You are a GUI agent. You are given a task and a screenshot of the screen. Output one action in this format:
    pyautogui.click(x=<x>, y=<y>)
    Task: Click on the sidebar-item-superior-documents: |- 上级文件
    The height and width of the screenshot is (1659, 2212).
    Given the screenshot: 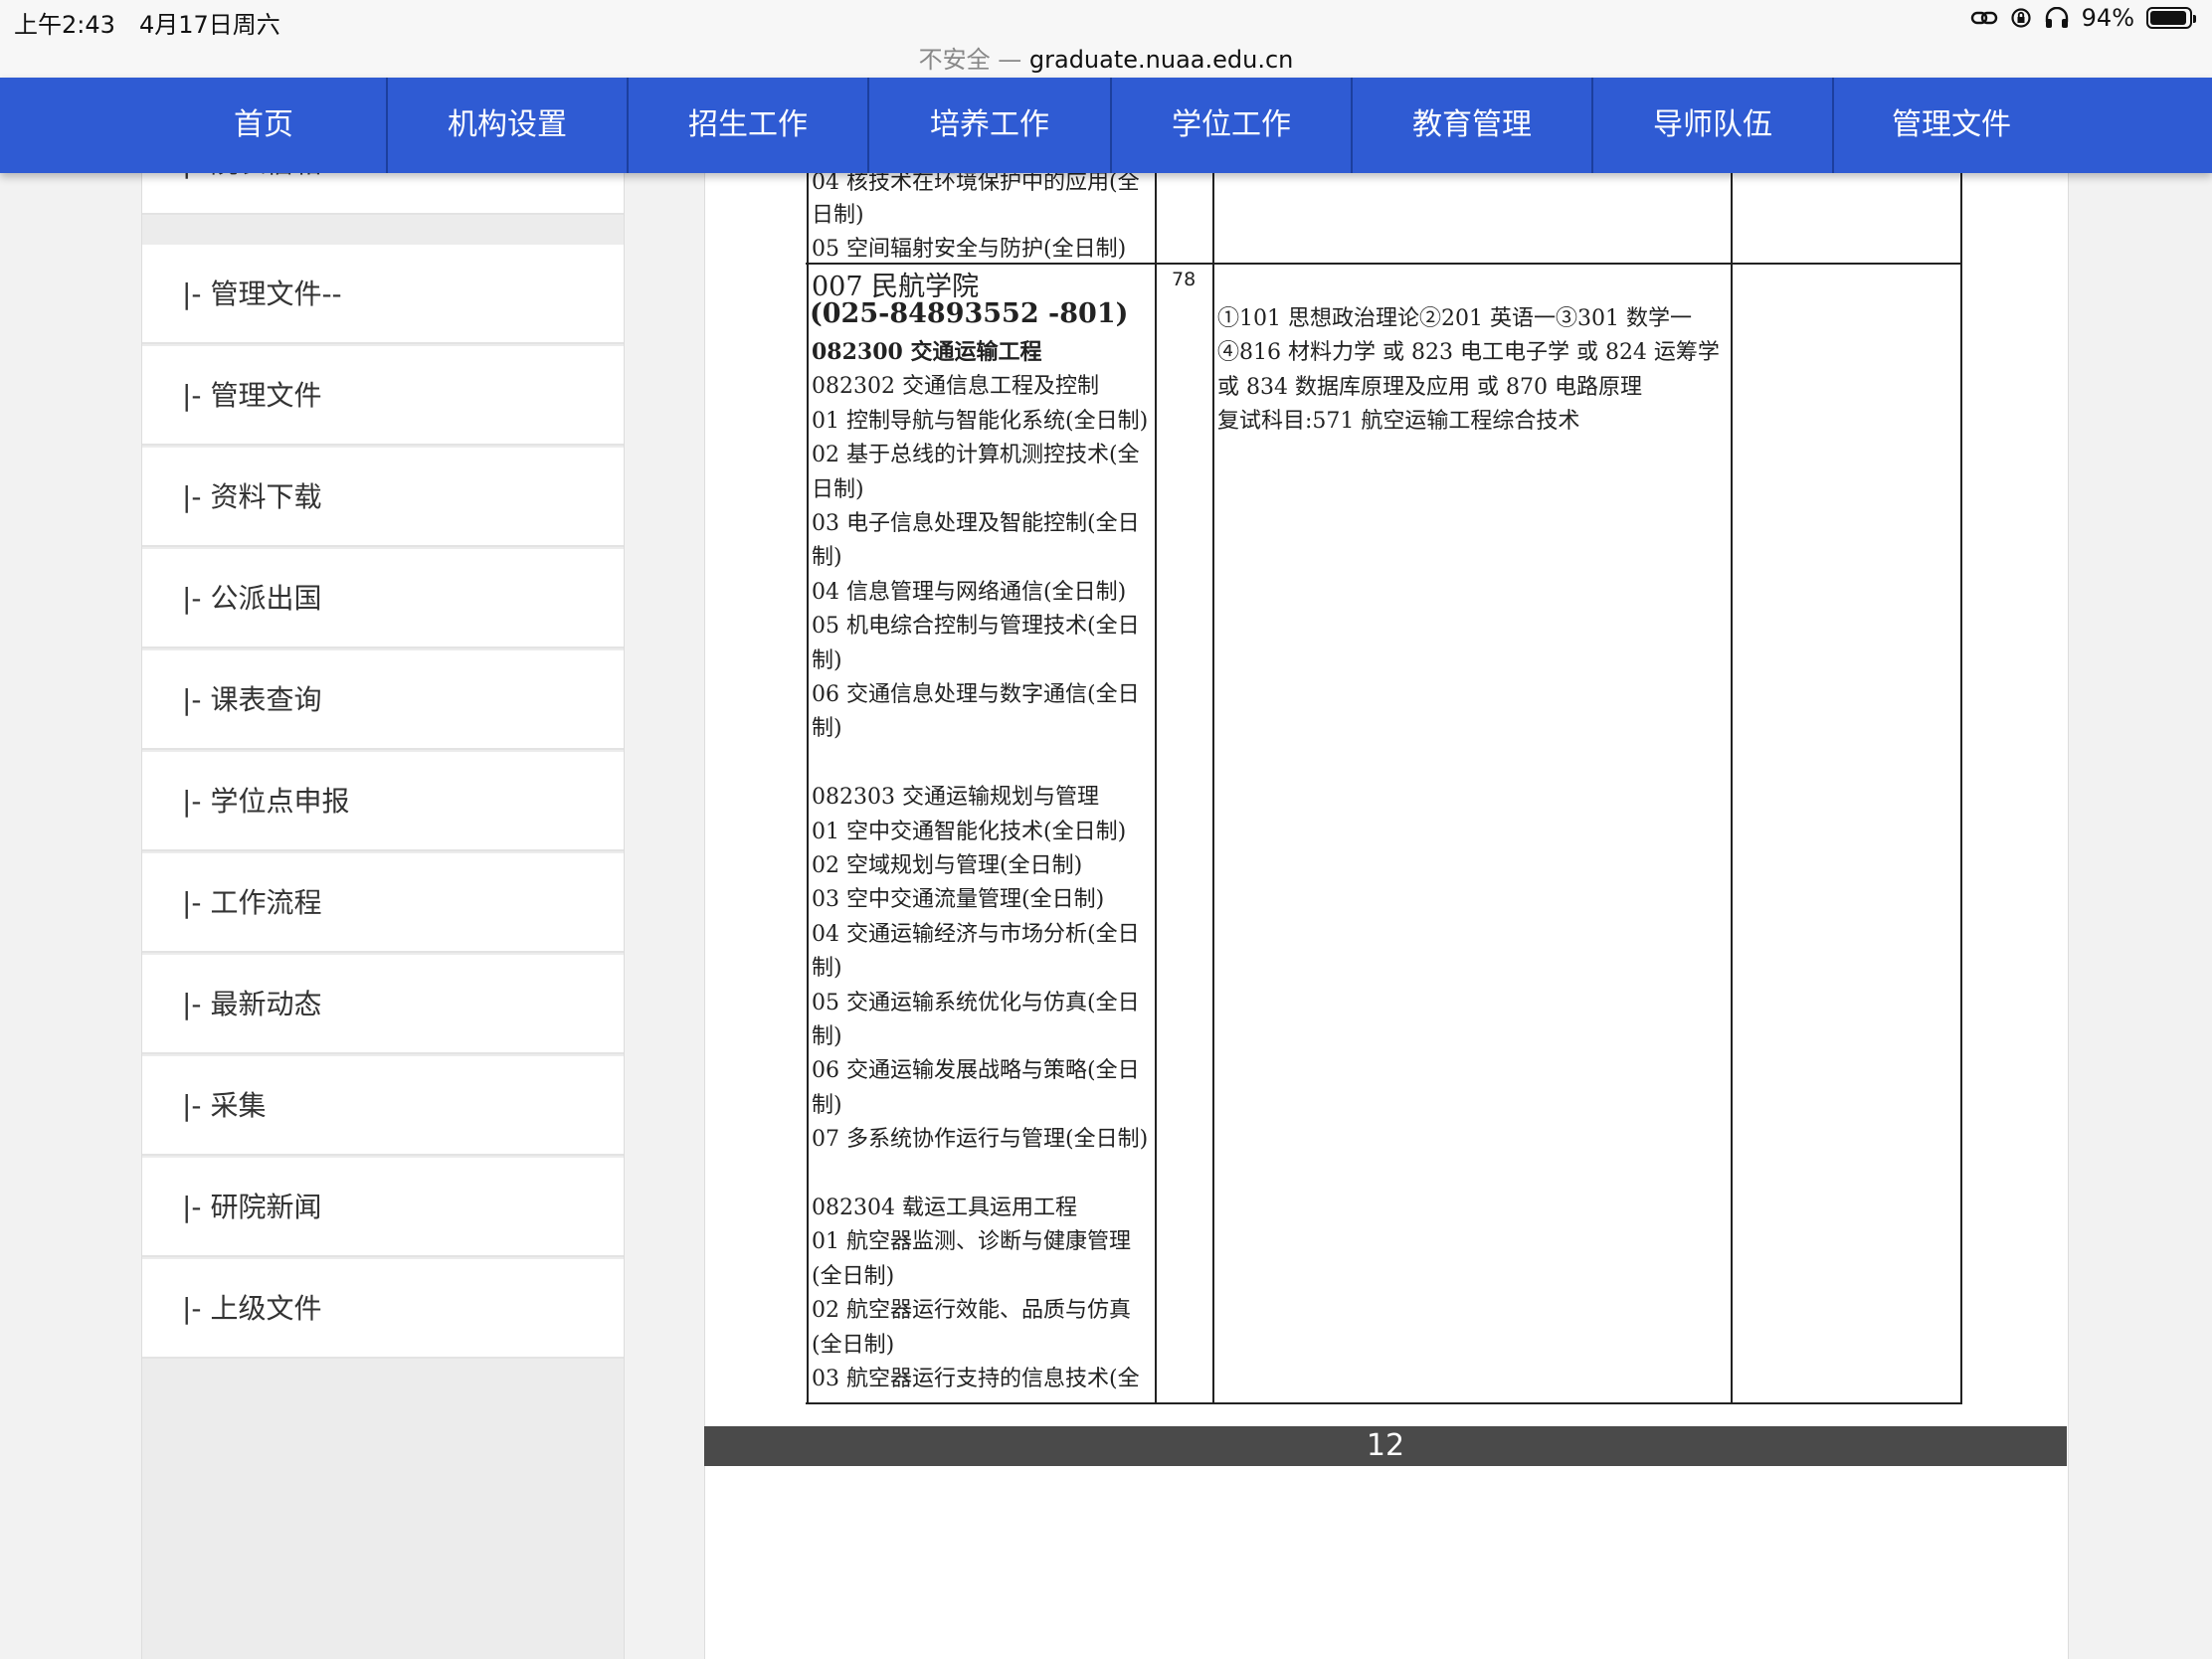 What is the action you would take?
    pyautogui.click(x=383, y=1309)
    